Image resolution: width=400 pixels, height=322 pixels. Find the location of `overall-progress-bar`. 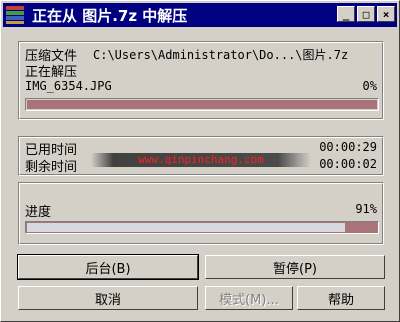

overall-progress-bar is located at coordinates (202, 227).